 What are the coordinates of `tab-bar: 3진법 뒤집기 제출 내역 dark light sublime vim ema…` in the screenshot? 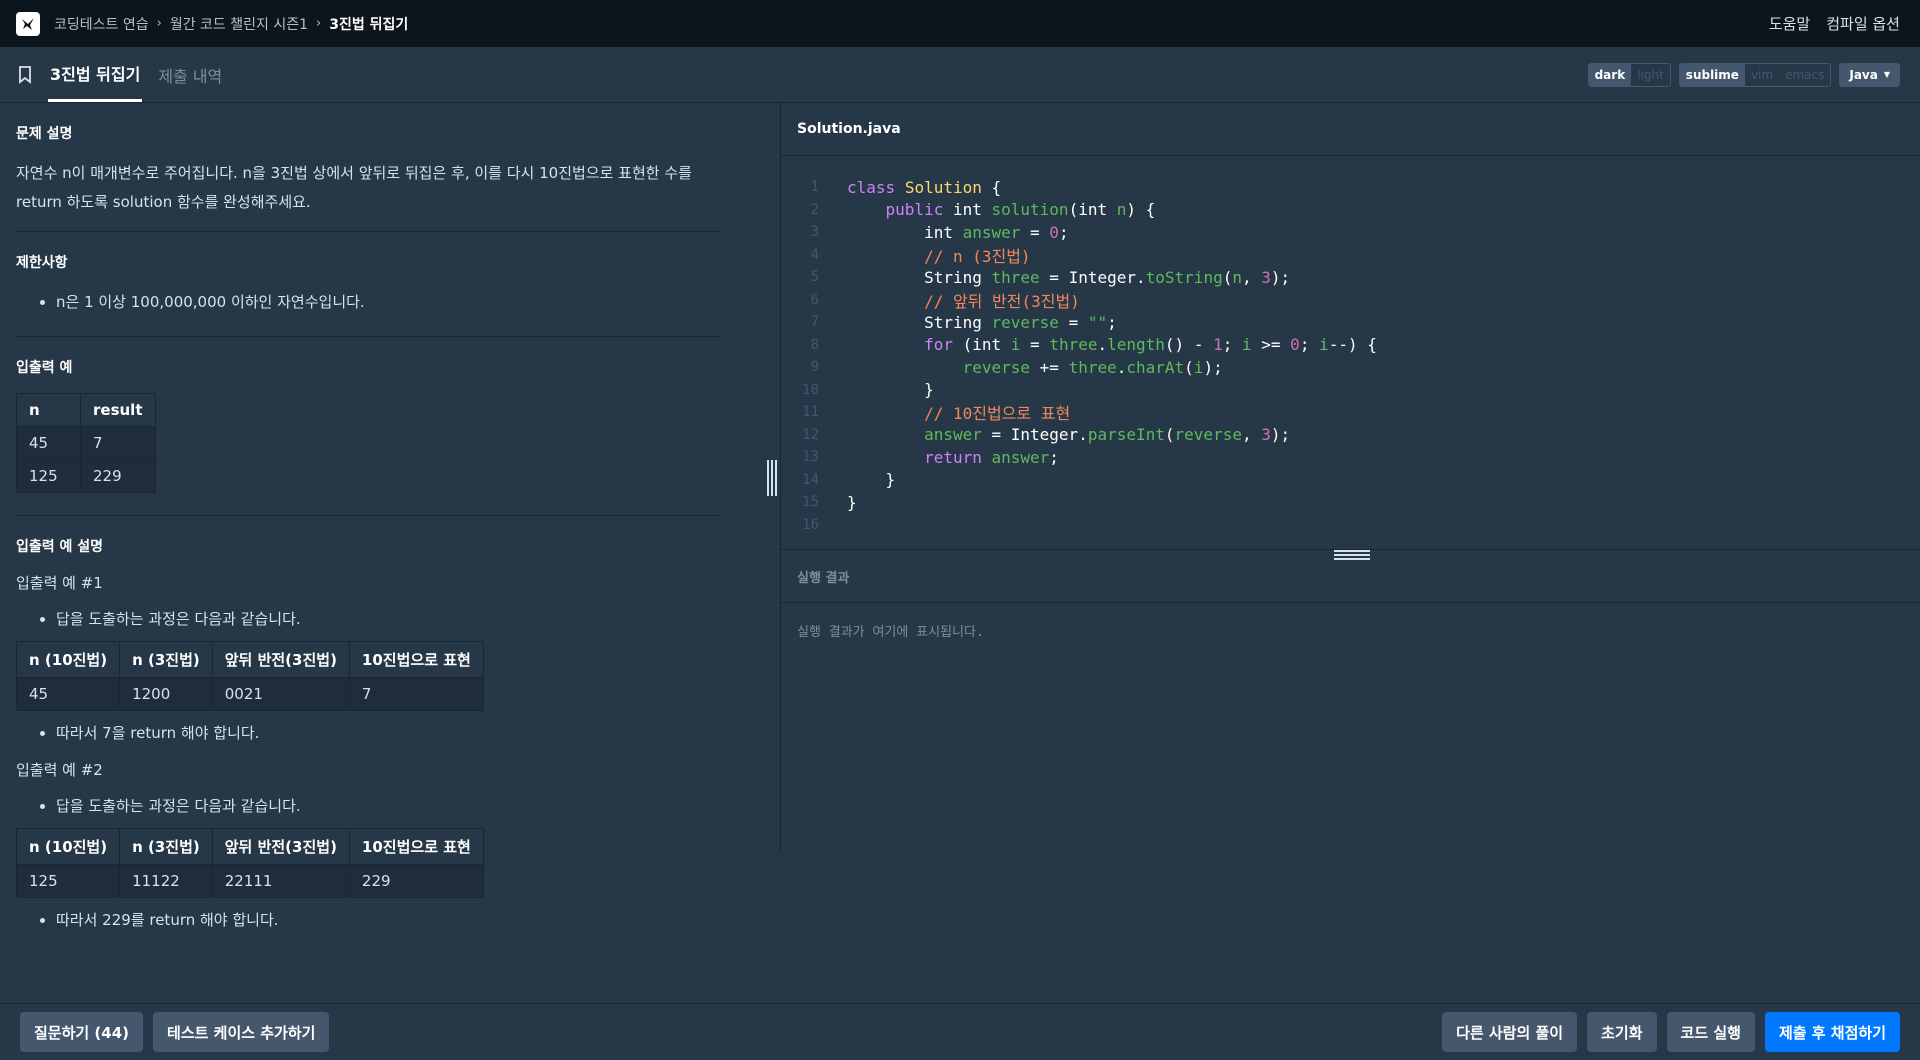 It's located at (960, 75).